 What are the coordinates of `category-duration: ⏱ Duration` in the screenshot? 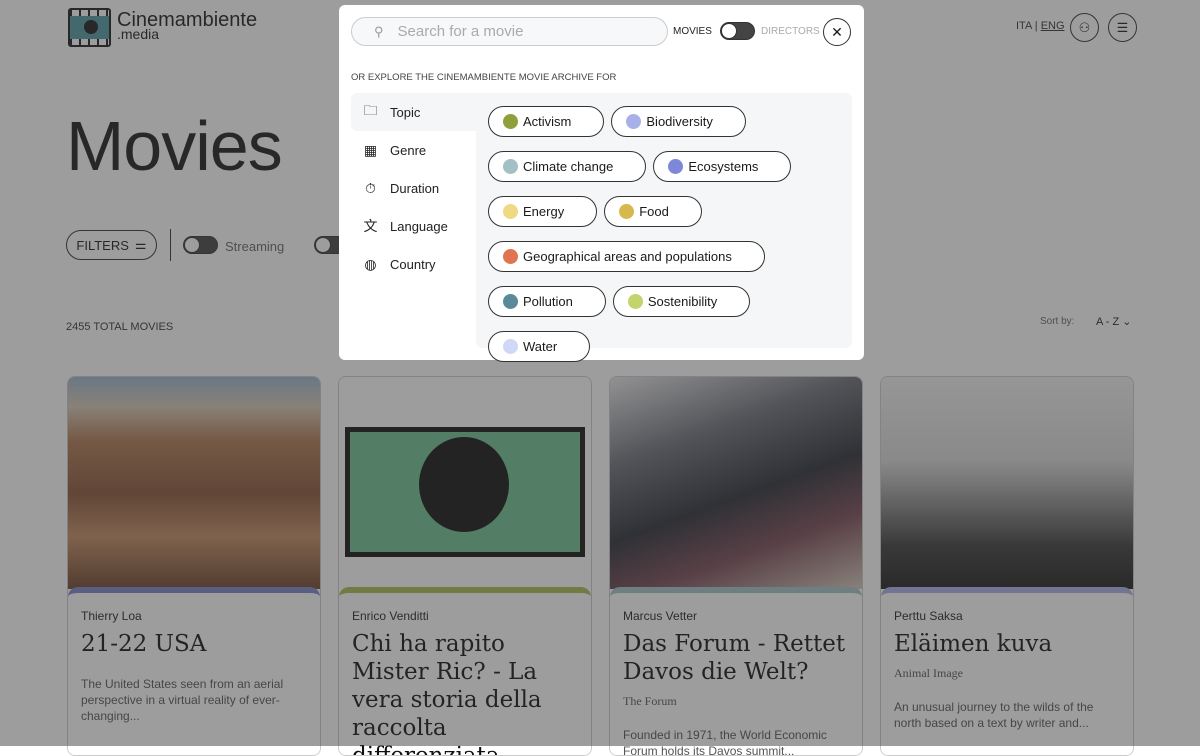 It's located at (413, 188).